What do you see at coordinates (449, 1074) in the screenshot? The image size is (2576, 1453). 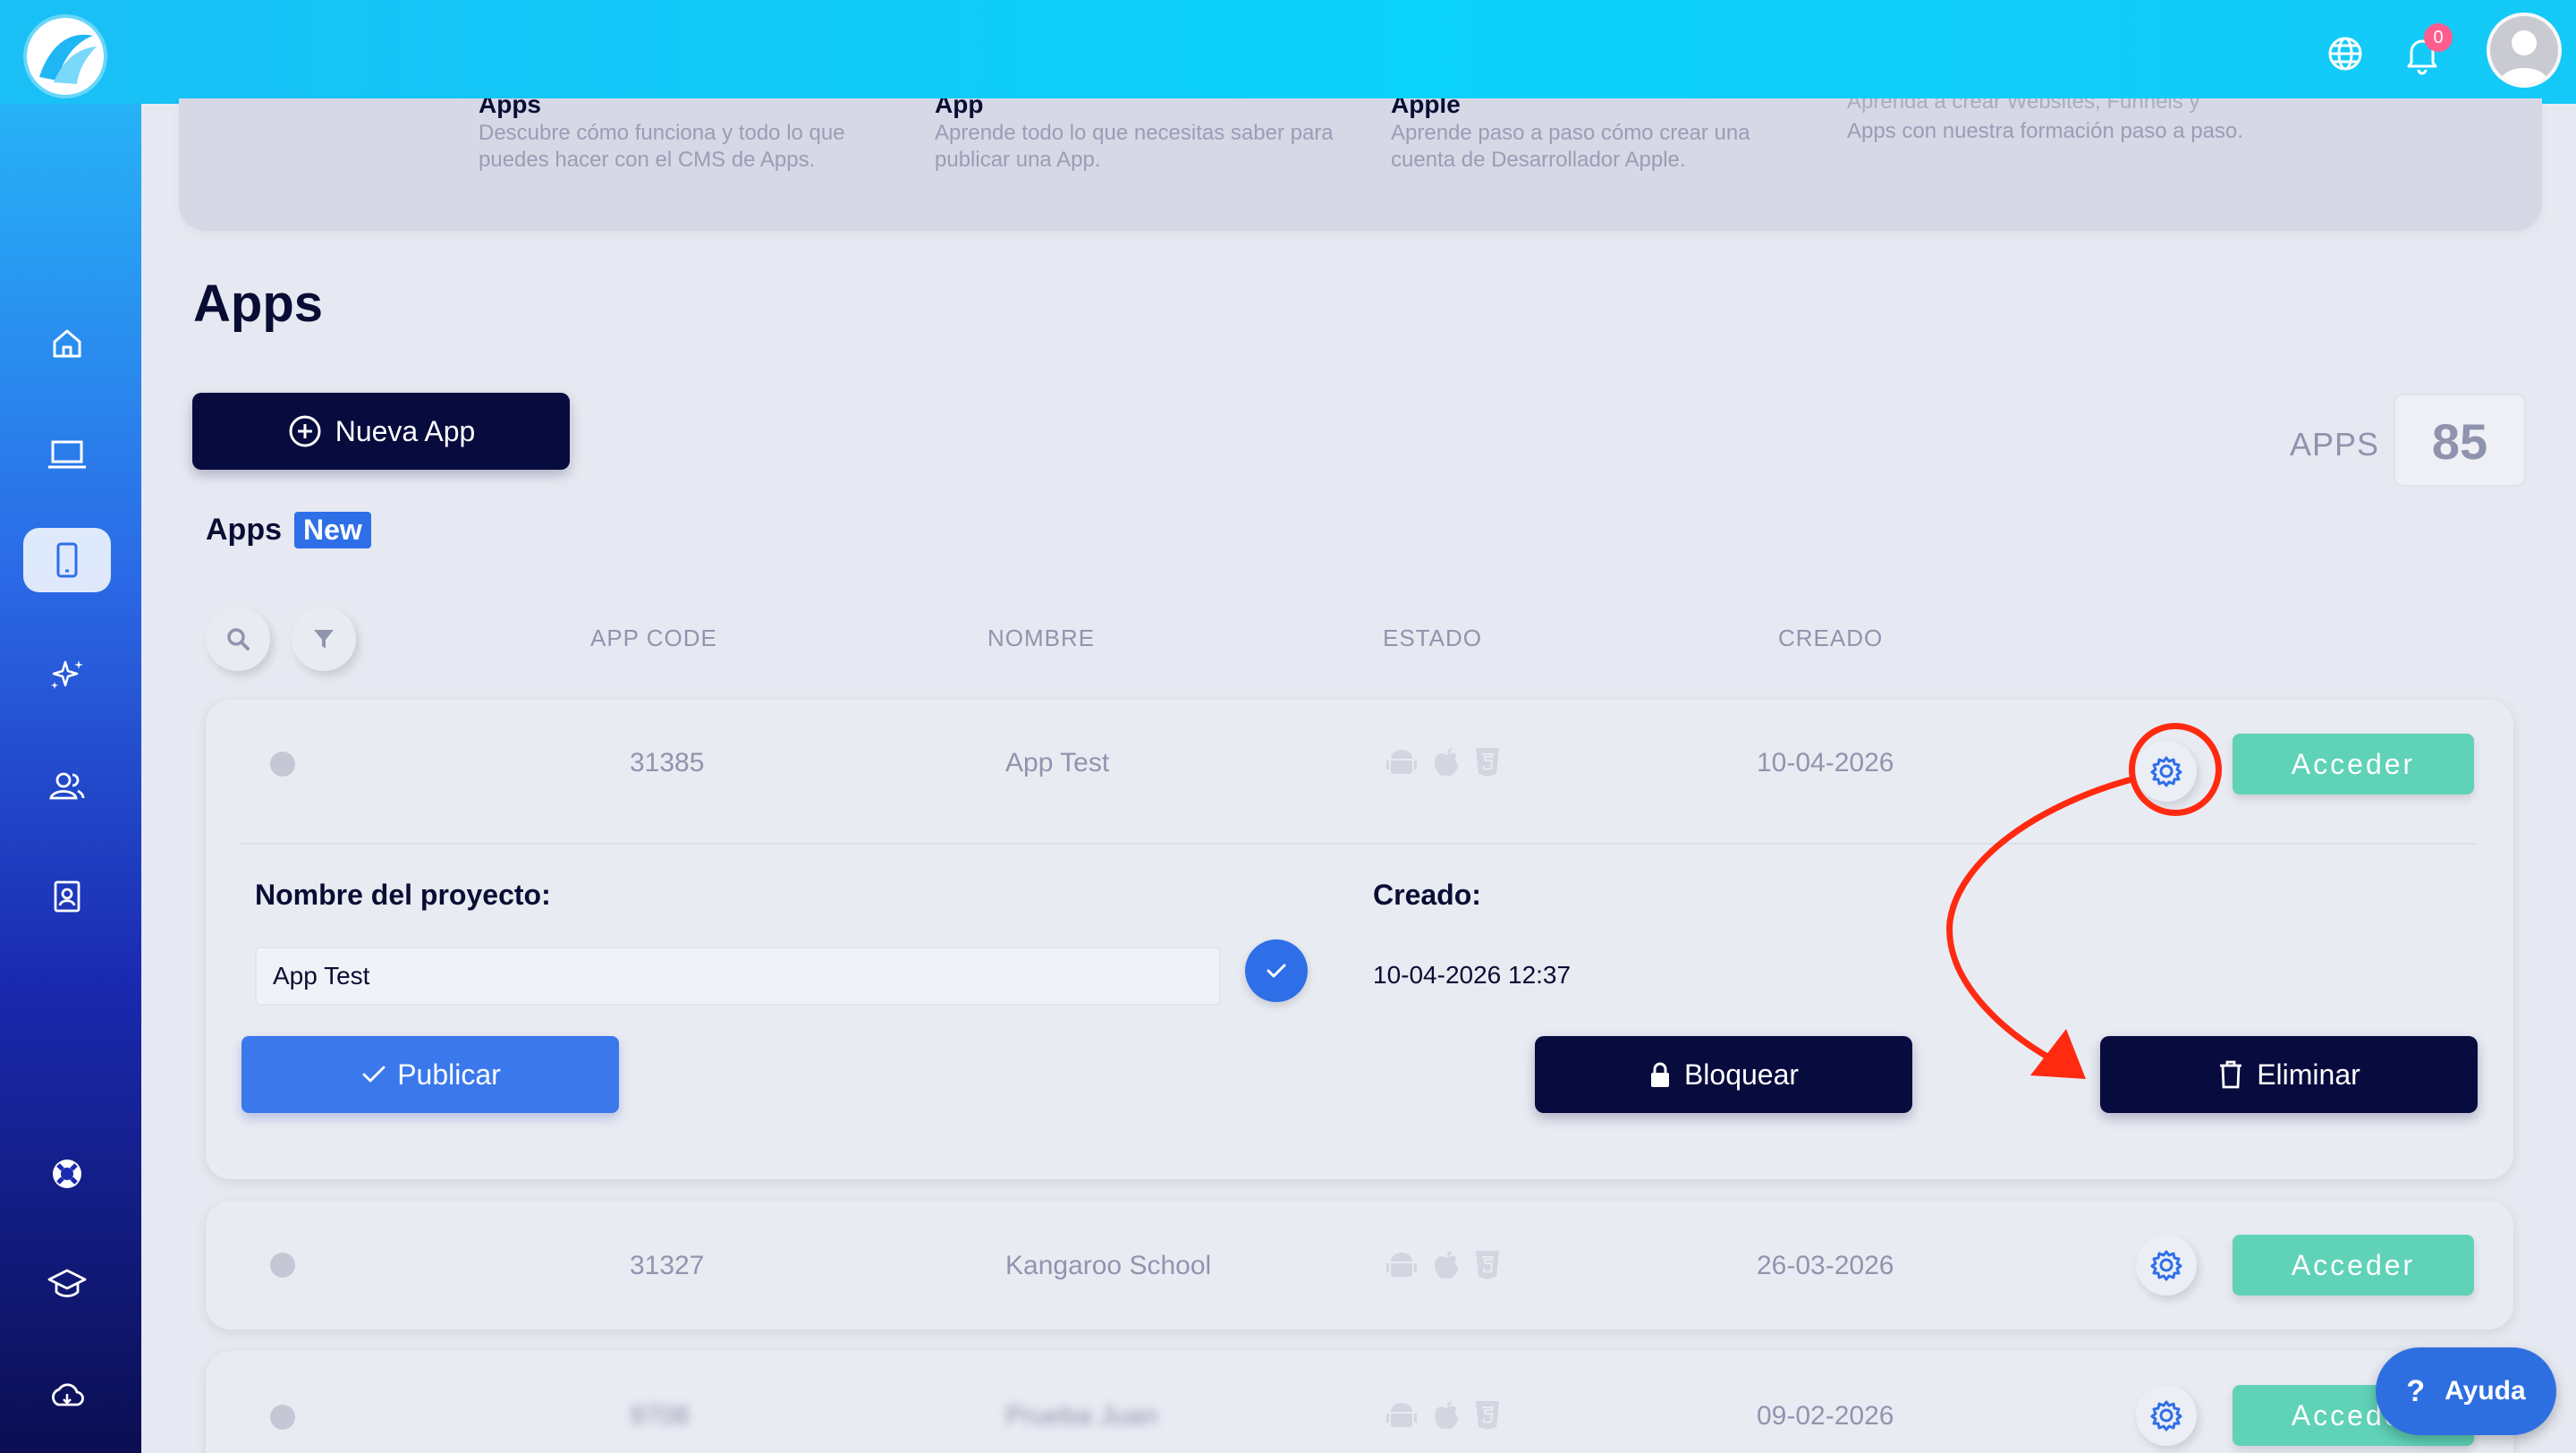 I see `publish-label: Publicar` at bounding box center [449, 1074].